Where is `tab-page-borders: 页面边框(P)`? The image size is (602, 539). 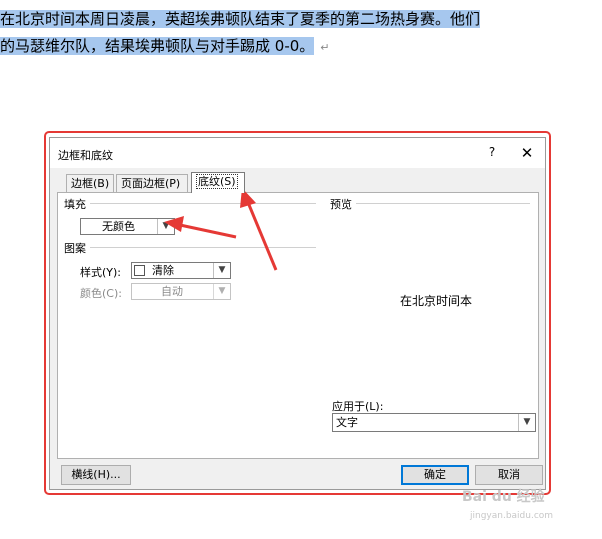
tab-page-borders: 页面边框(P) is located at coordinates (152, 183).